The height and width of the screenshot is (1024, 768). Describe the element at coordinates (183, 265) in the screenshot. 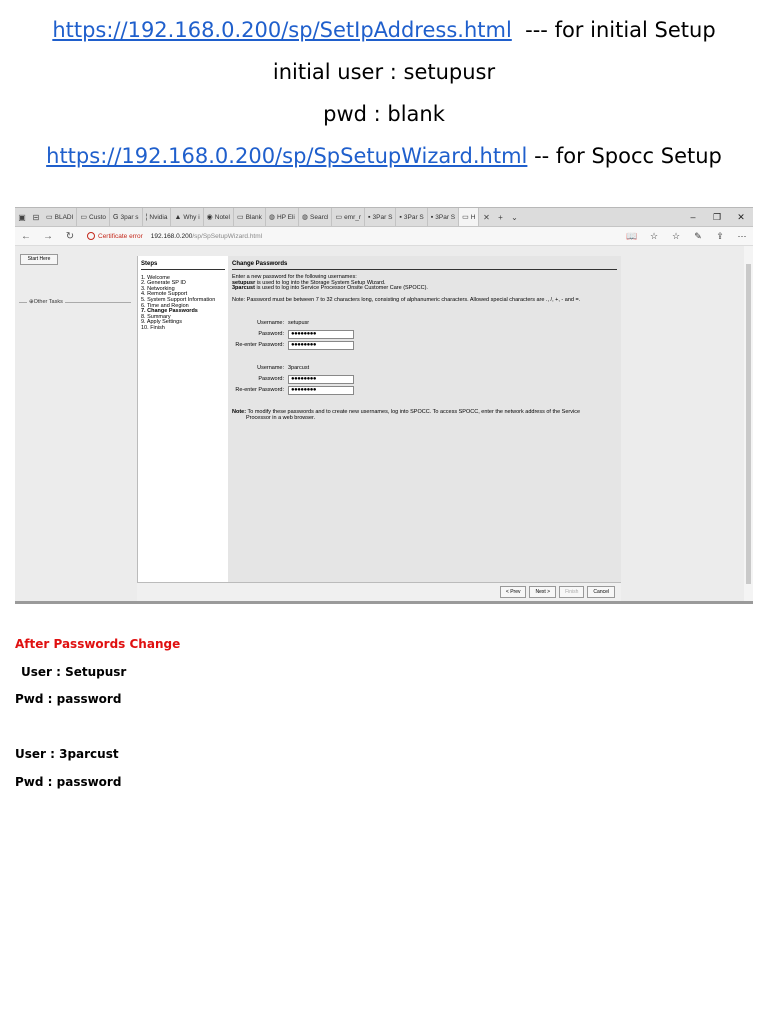

I see `steps-title: Steps` at that location.